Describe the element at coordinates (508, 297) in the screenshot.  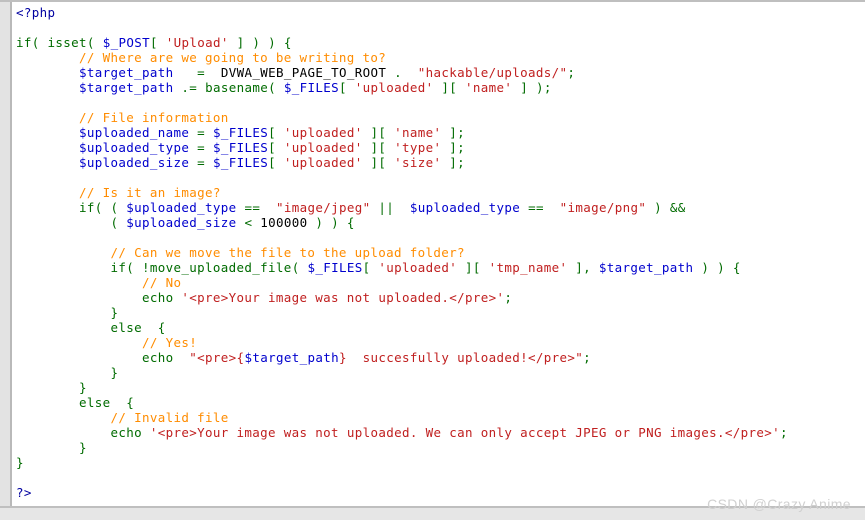
I see `code-token-kw: ;` at that location.